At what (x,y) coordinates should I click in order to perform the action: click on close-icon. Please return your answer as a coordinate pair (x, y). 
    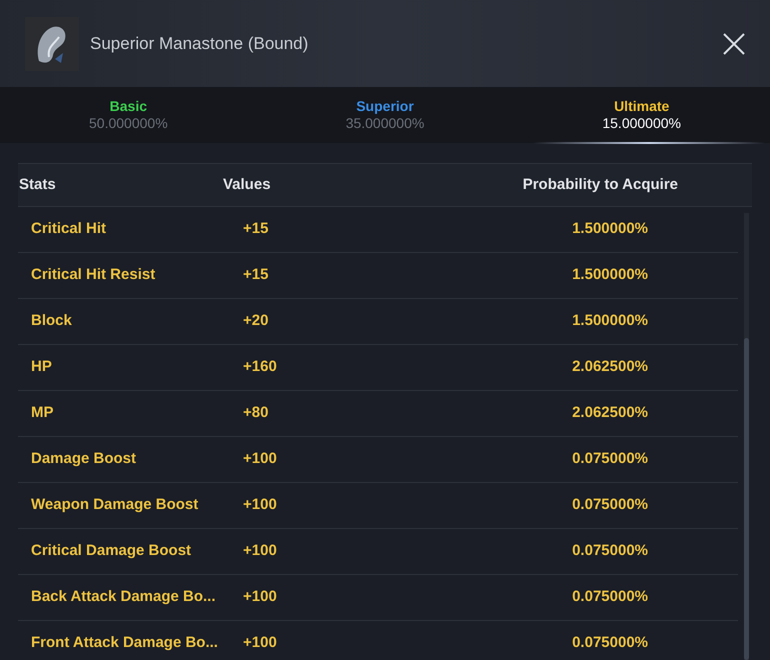
    Looking at the image, I should click on (734, 44).